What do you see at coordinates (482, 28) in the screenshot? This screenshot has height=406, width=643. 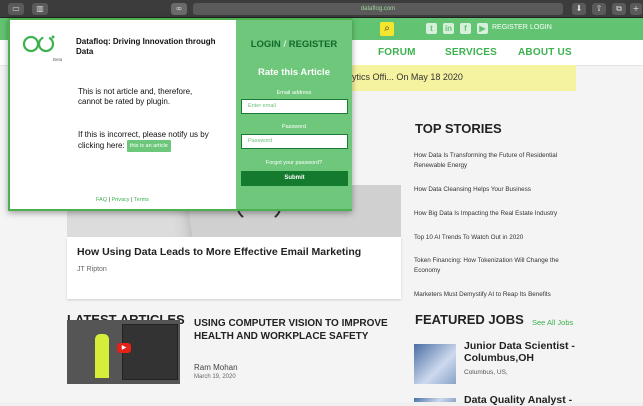 I see `youtube-icon: ▶` at bounding box center [482, 28].